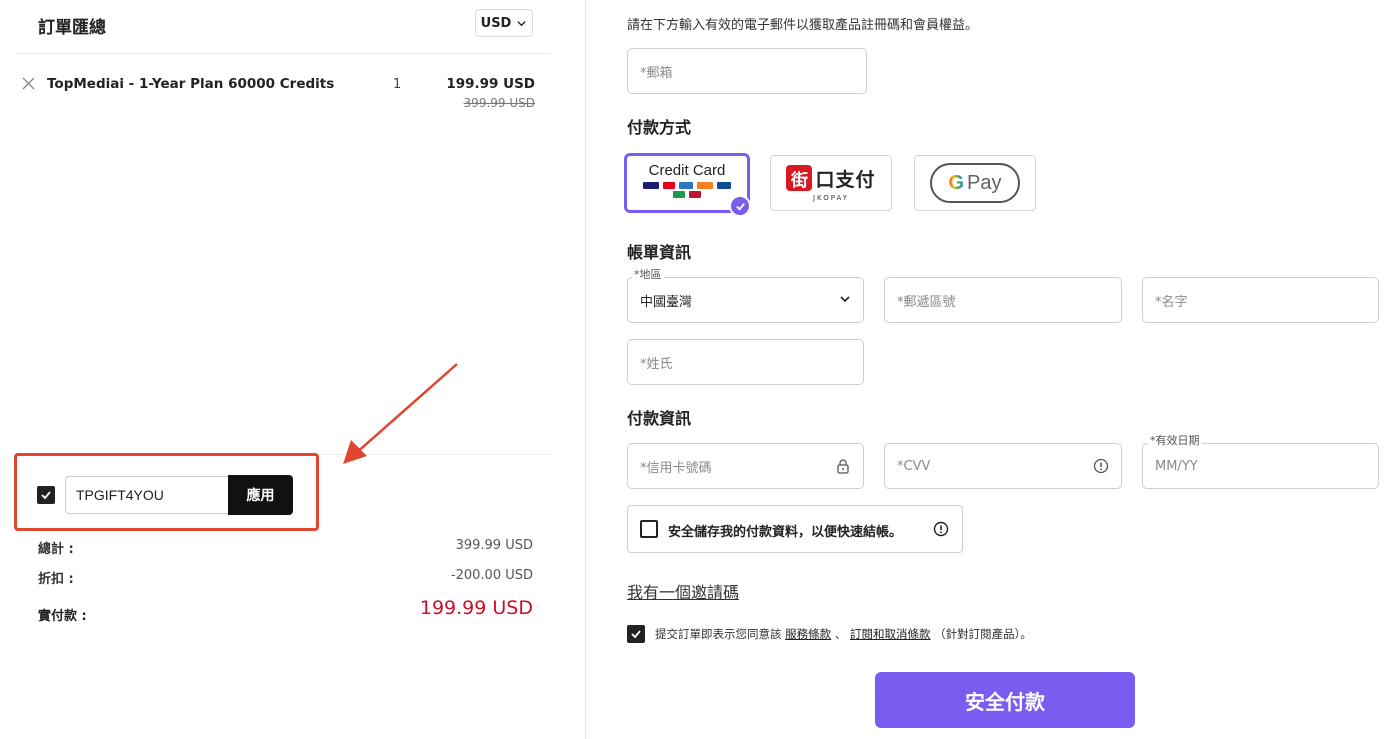  What do you see at coordinates (496, 23) in the screenshot?
I see `currency-value: USD` at bounding box center [496, 23].